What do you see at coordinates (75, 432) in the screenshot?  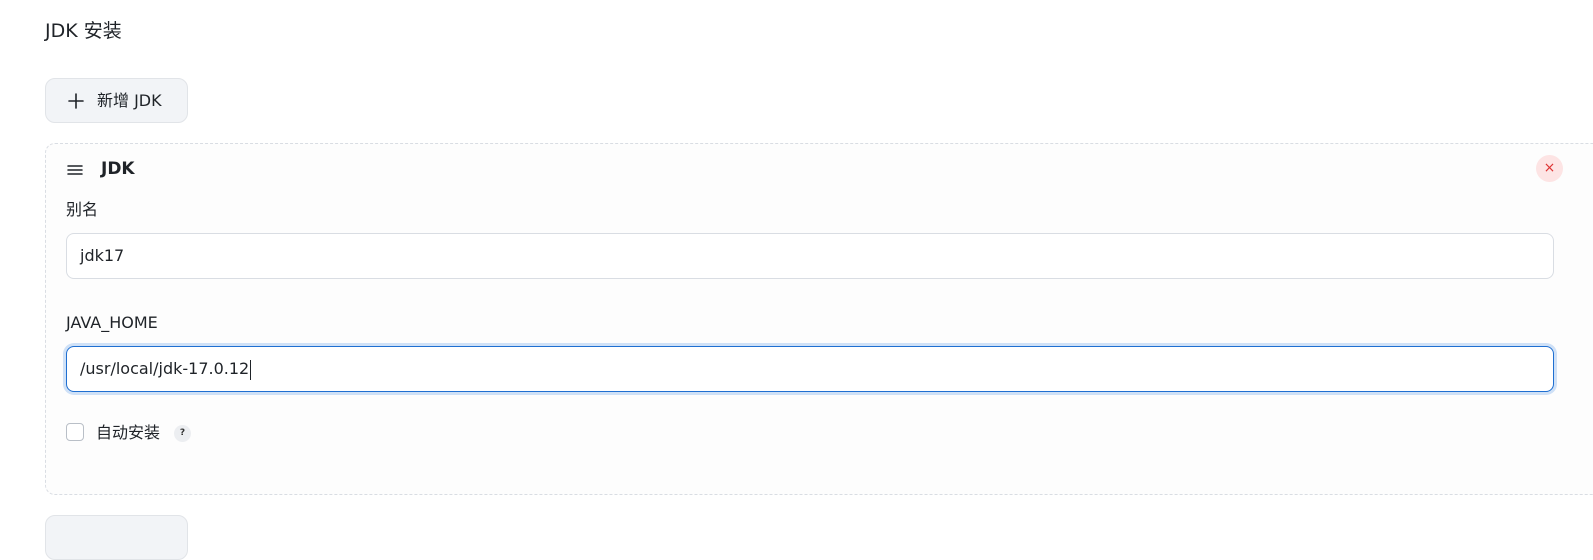 I see `auto-install-checkbox` at bounding box center [75, 432].